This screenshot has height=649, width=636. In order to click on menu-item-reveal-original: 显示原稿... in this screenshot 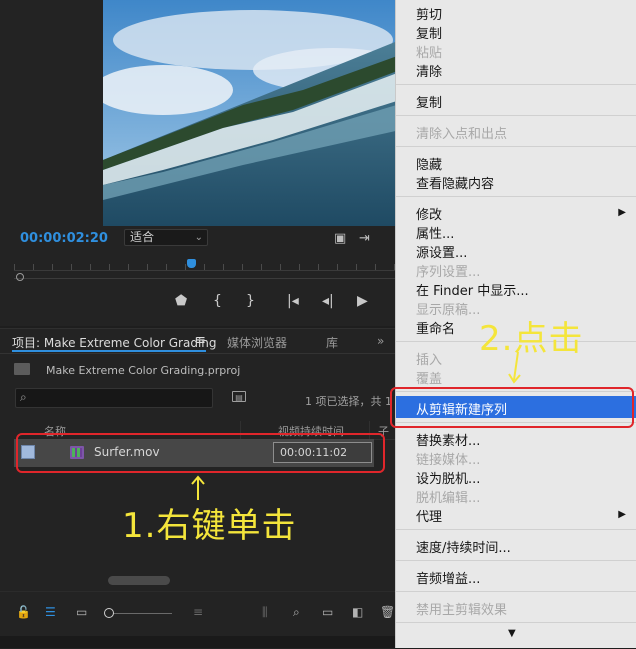, I will do `click(448, 310)`.